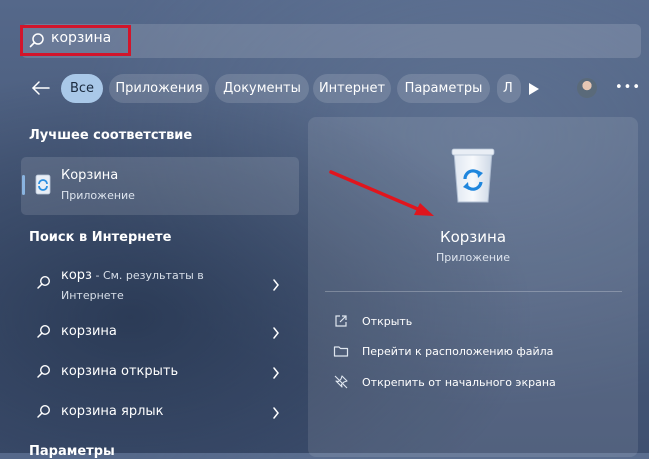 This screenshot has height=459, width=649. What do you see at coordinates (100, 237) in the screenshot?
I see `web-search-heading: Поиск в Интернете` at bounding box center [100, 237].